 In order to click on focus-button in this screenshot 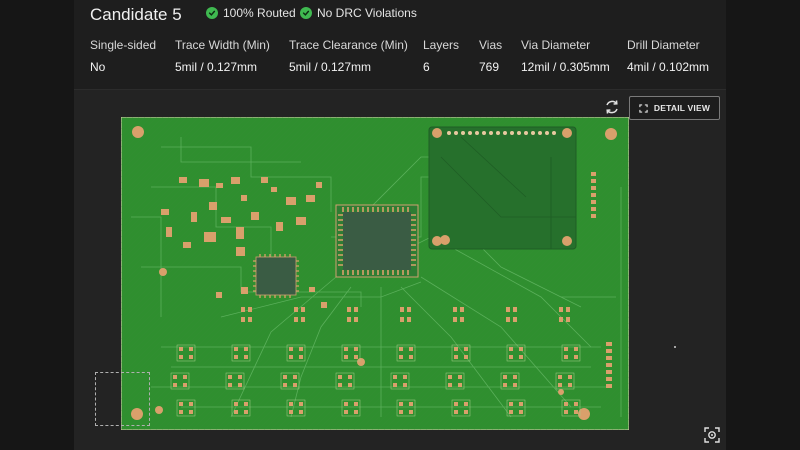, I will do `click(712, 435)`.